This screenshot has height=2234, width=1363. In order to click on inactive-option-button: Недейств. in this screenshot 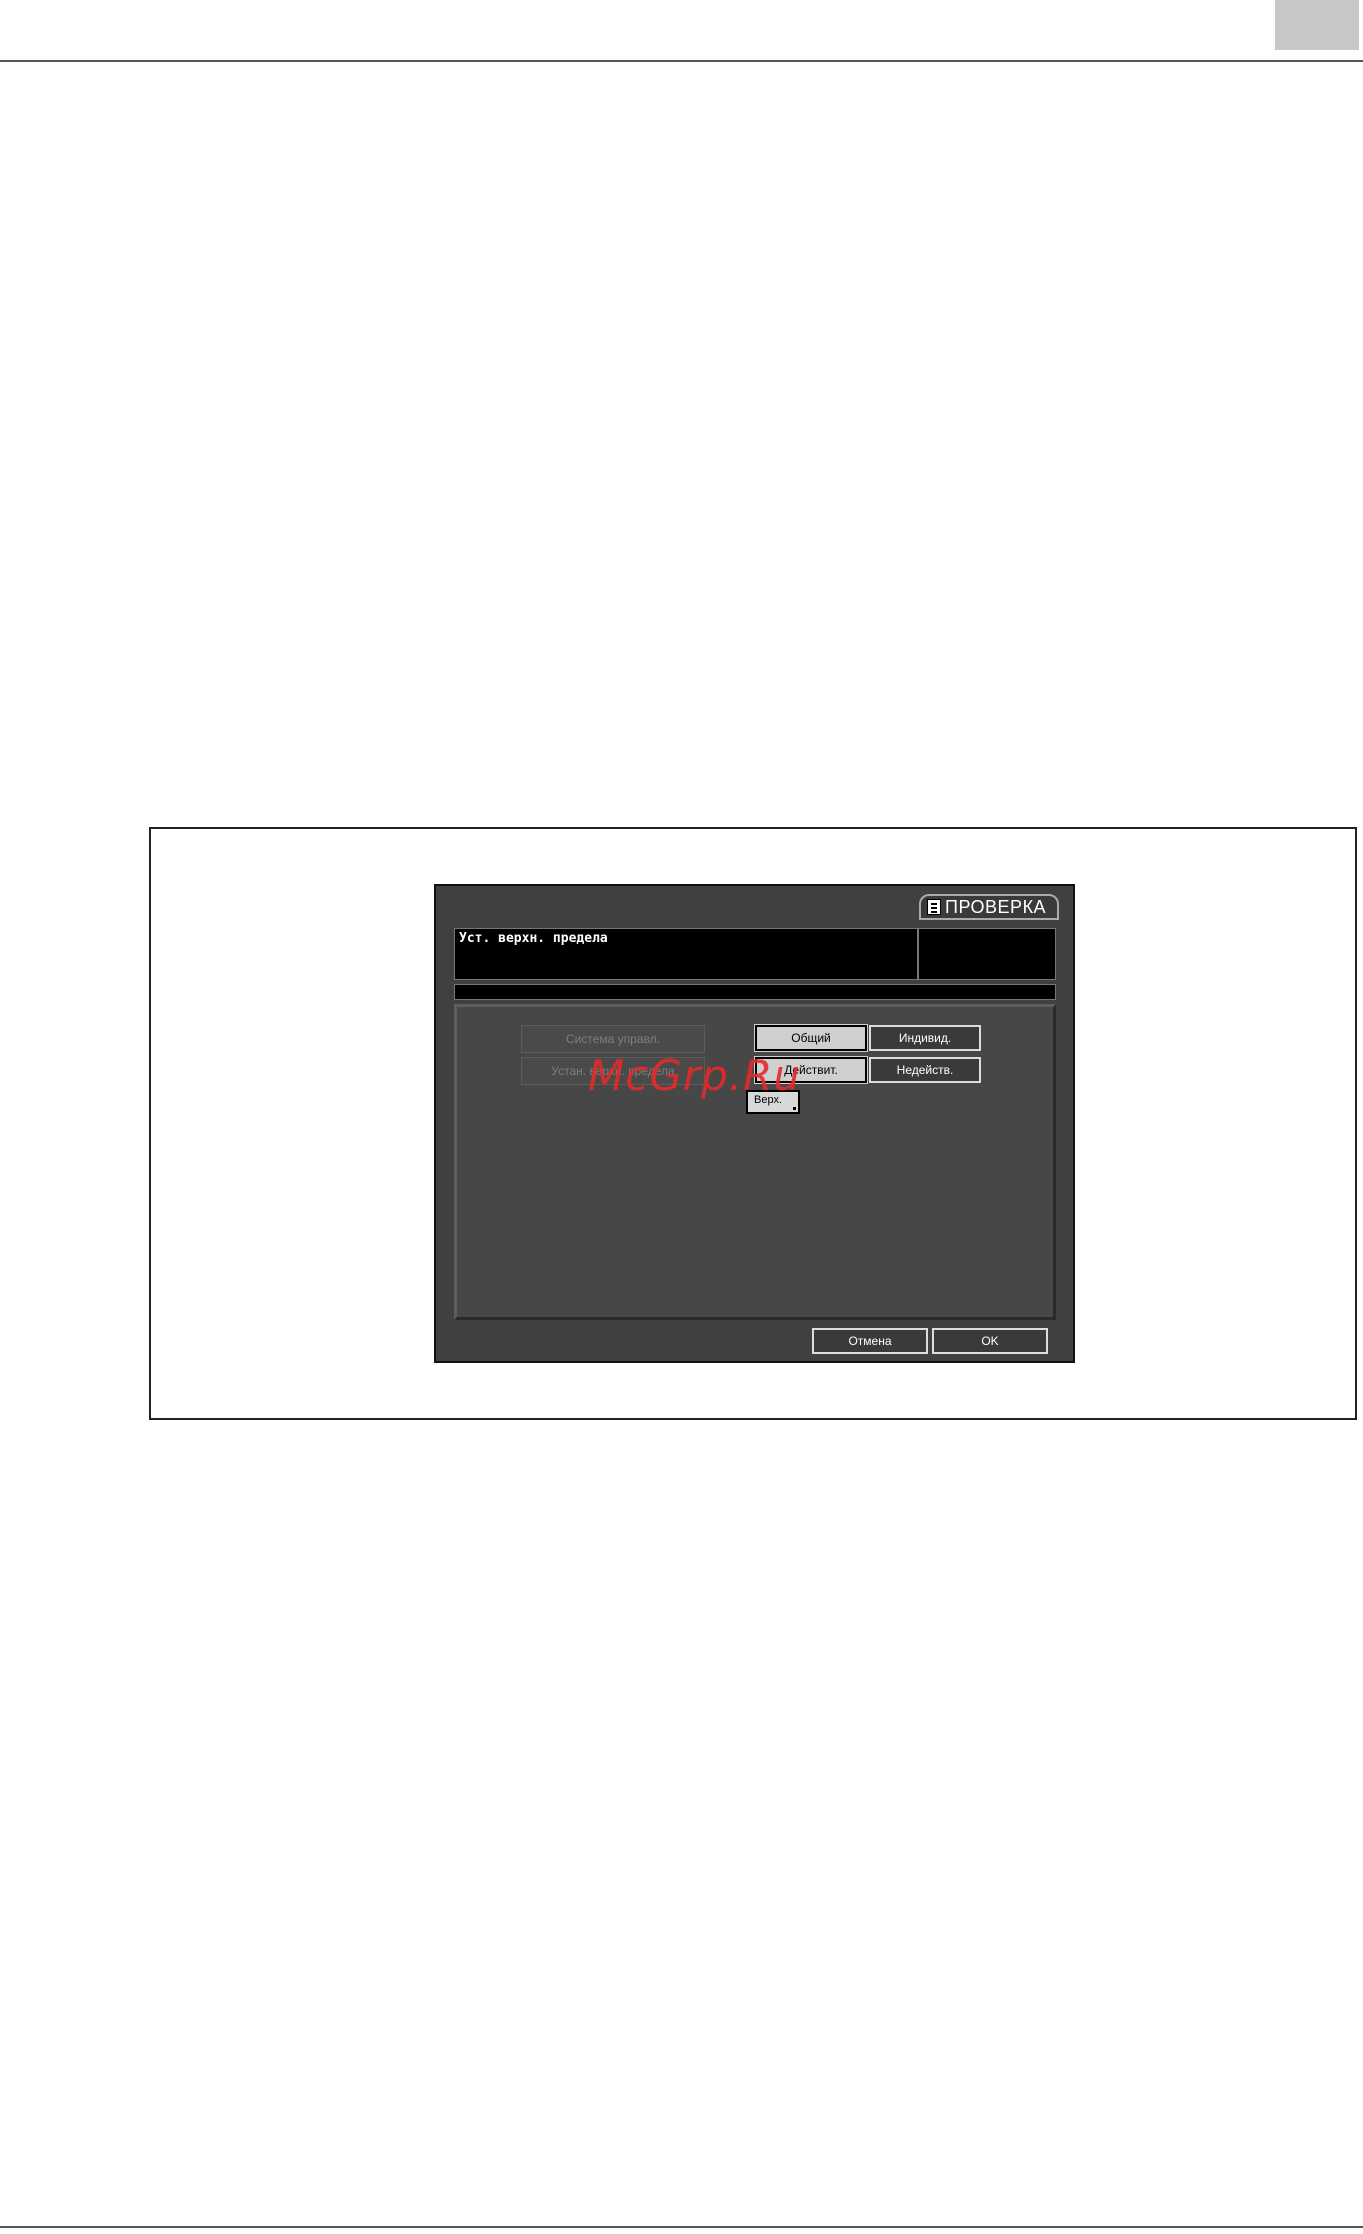, I will do `click(925, 1070)`.